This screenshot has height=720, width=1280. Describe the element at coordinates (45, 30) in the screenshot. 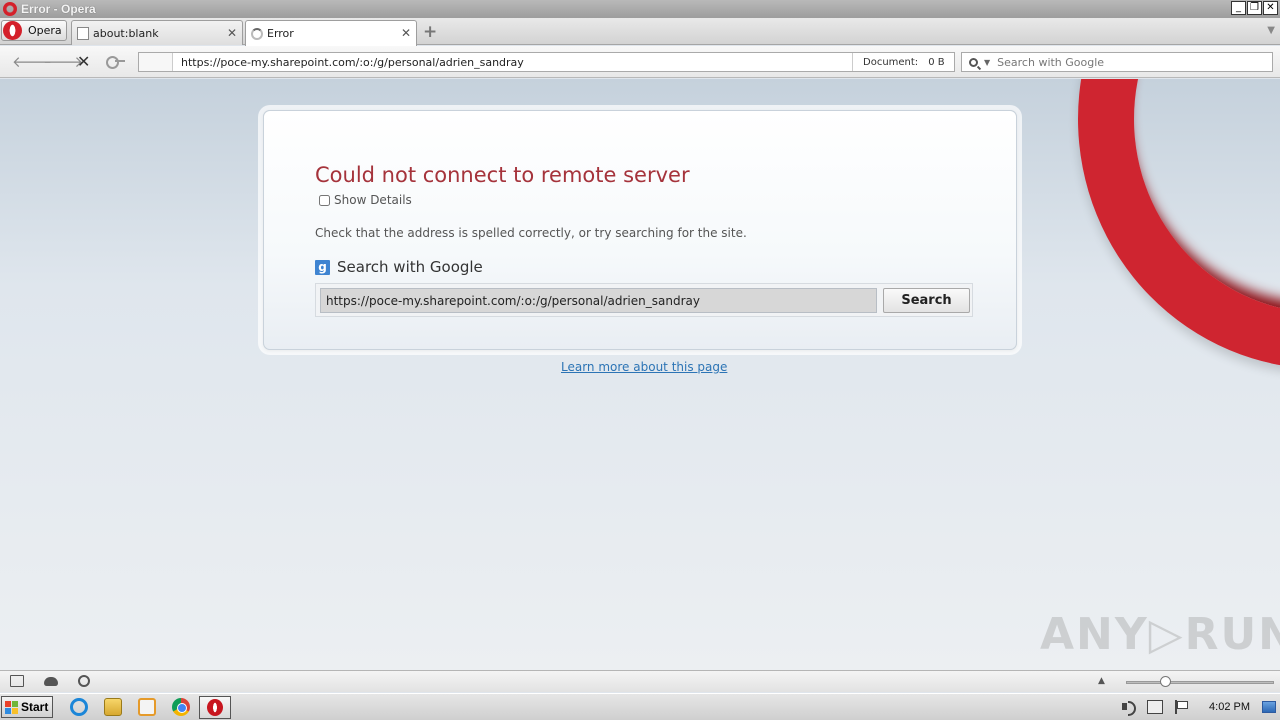

I see `opera-menu-label: Opera` at that location.